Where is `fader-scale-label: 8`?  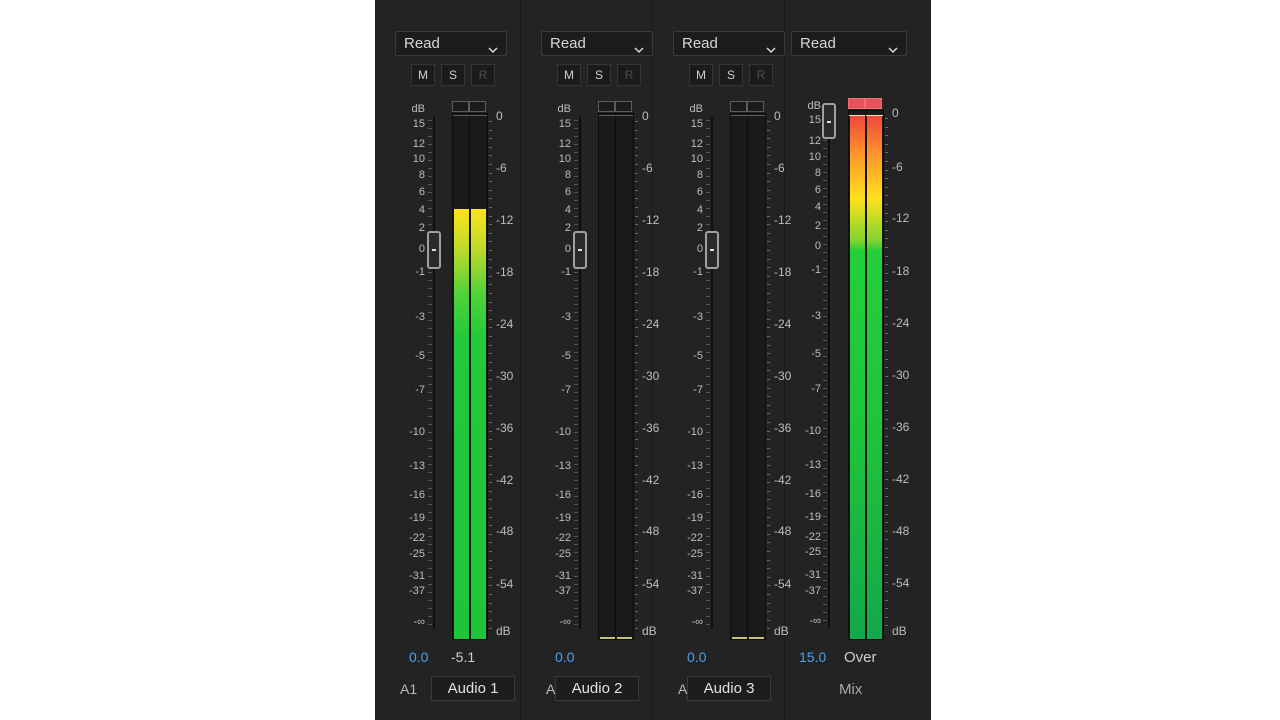 fader-scale-label: 8 is located at coordinates (699, 175).